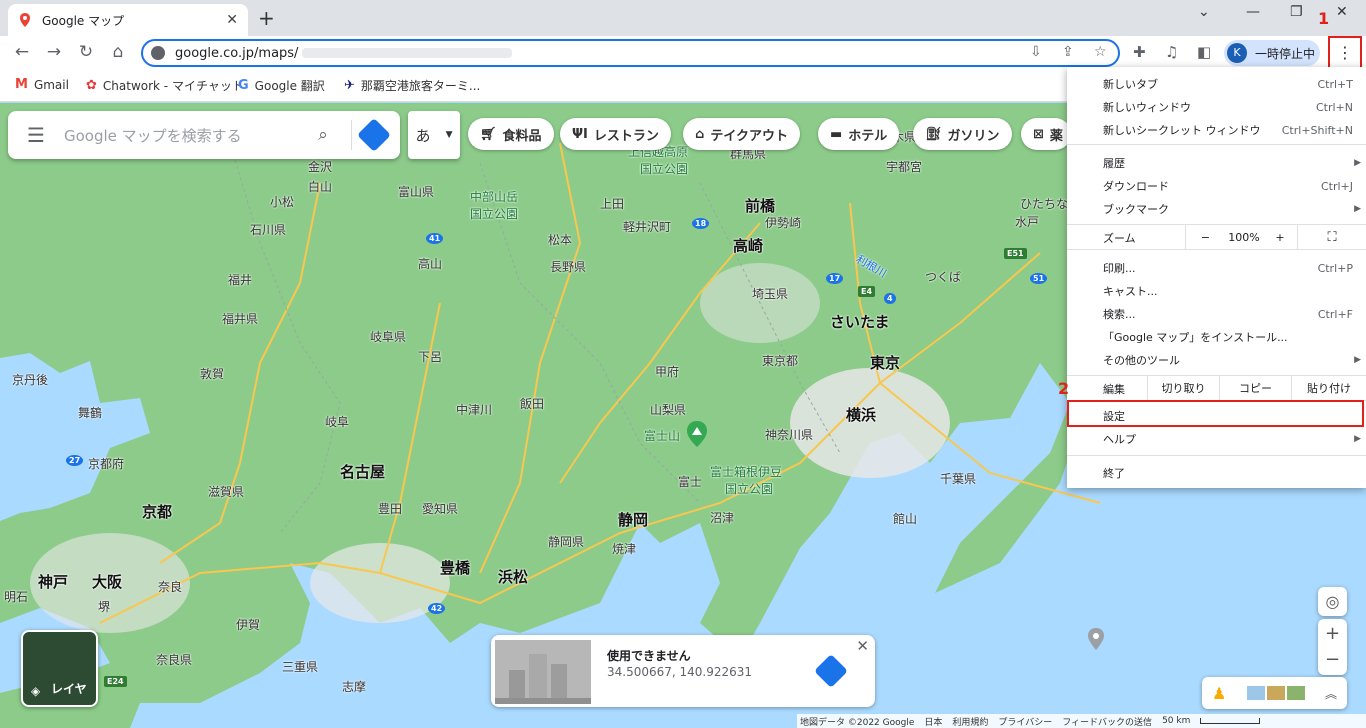 Image resolution: width=1366 pixels, height=728 pixels. What do you see at coordinates (933, 134) in the screenshot?
I see `fuel-icon: ⛽︎` at bounding box center [933, 134].